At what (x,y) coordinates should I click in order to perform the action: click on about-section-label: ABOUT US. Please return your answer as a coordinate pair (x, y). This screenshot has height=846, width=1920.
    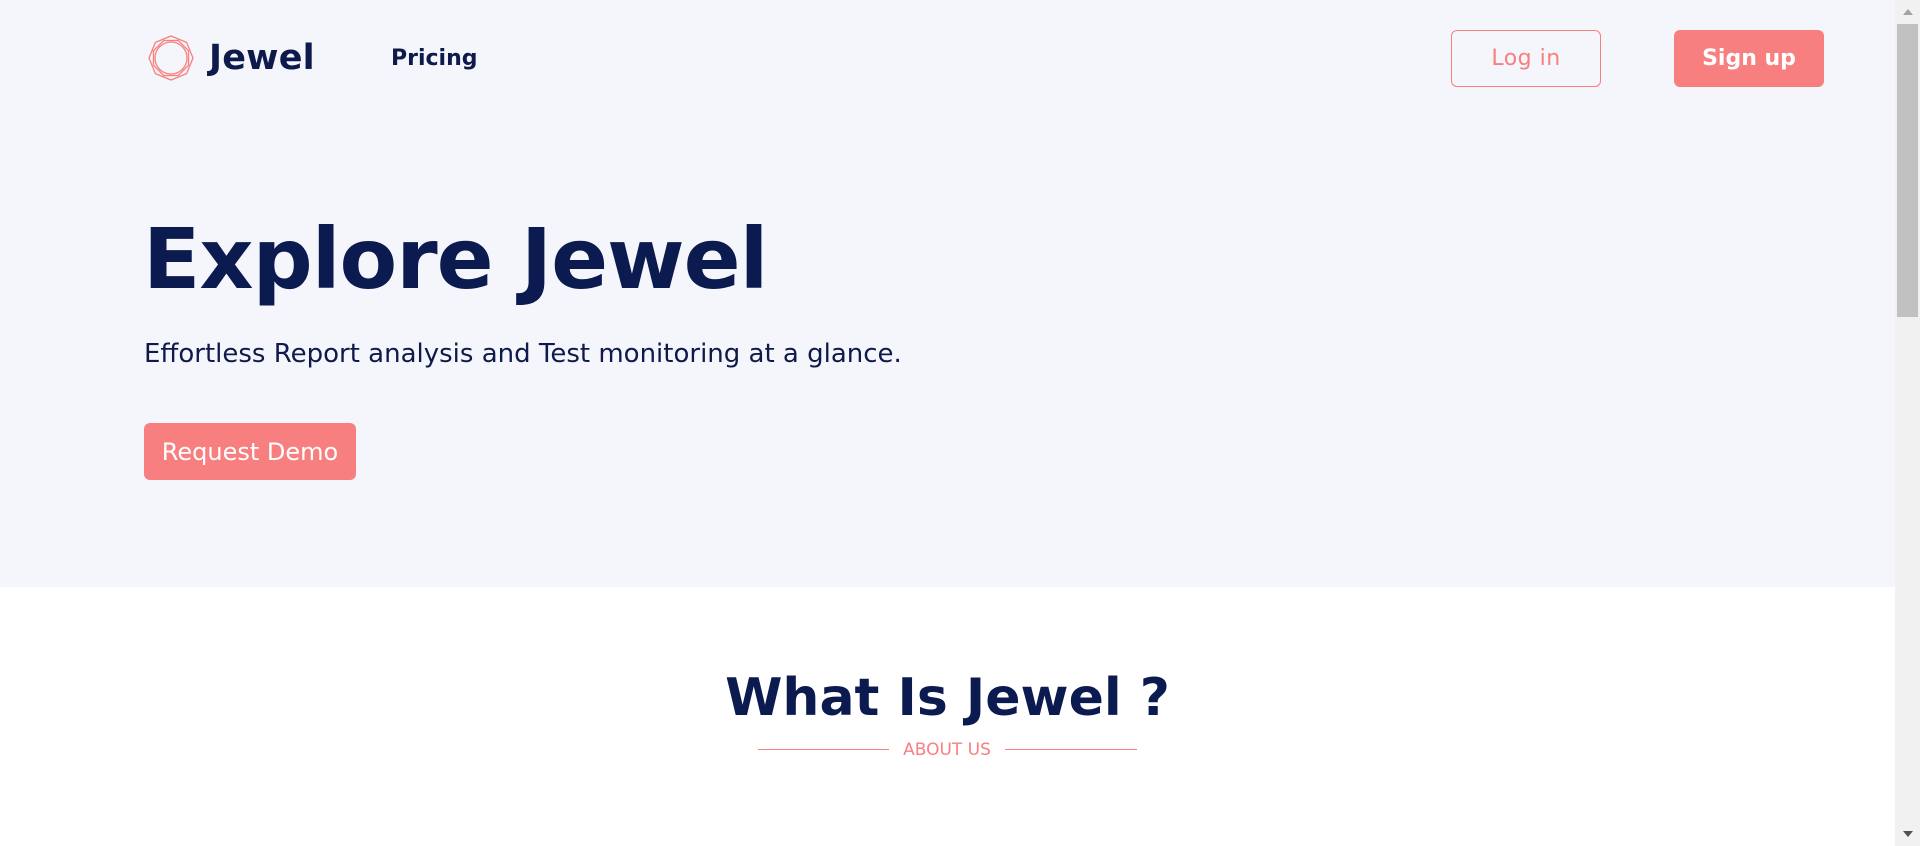
    Looking at the image, I should click on (947, 750).